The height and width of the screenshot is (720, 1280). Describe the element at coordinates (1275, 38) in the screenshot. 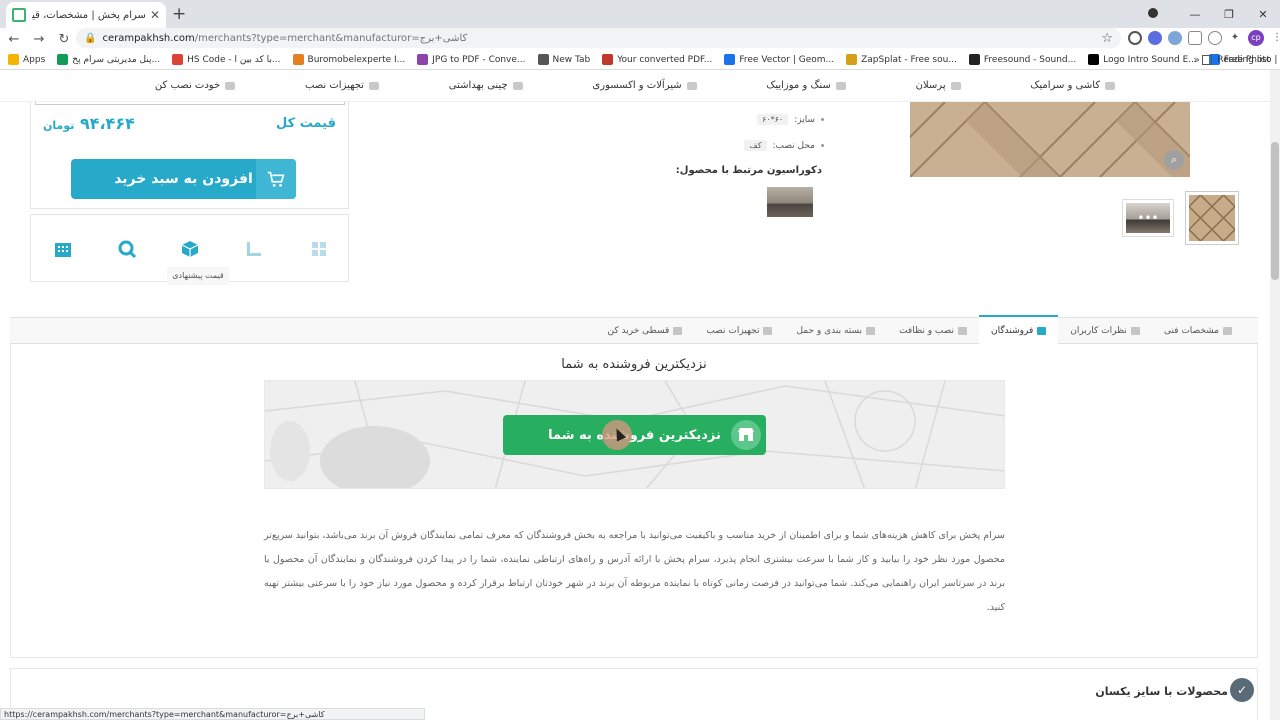

I see `menu-icon: ⋮` at that location.